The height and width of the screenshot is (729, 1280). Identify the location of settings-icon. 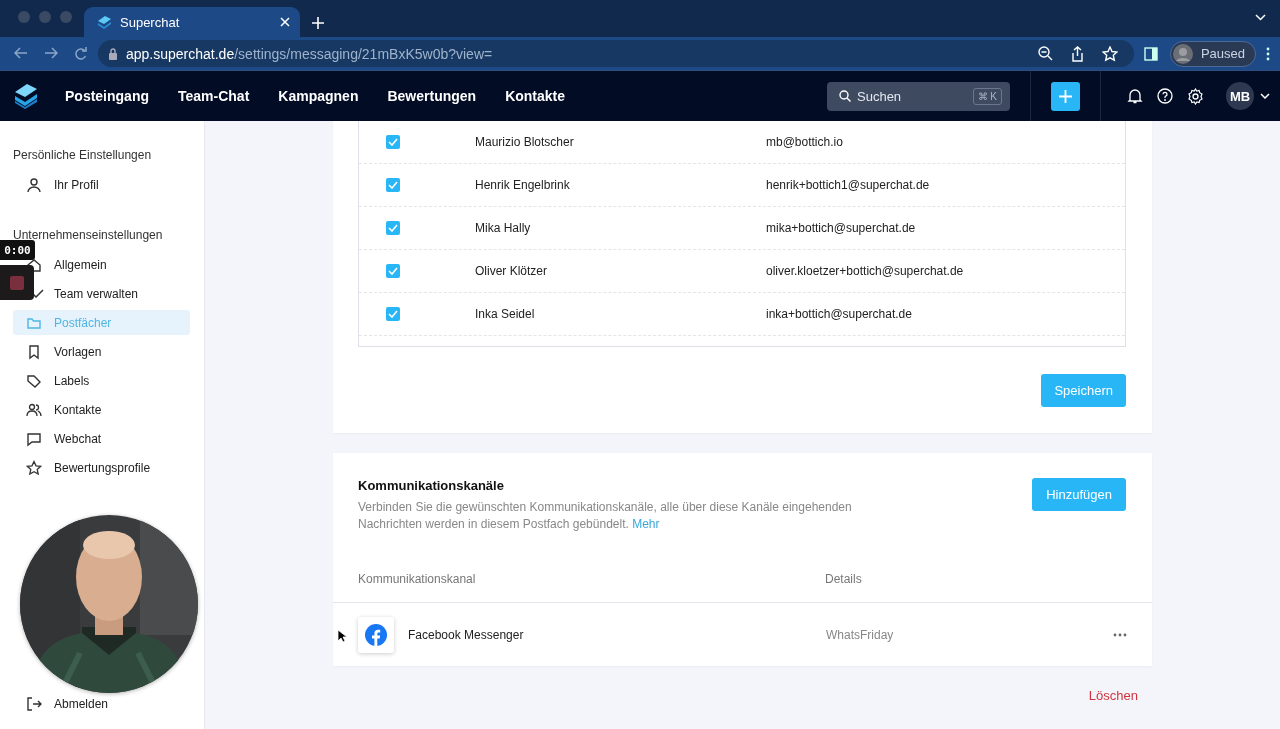
(1195, 96).